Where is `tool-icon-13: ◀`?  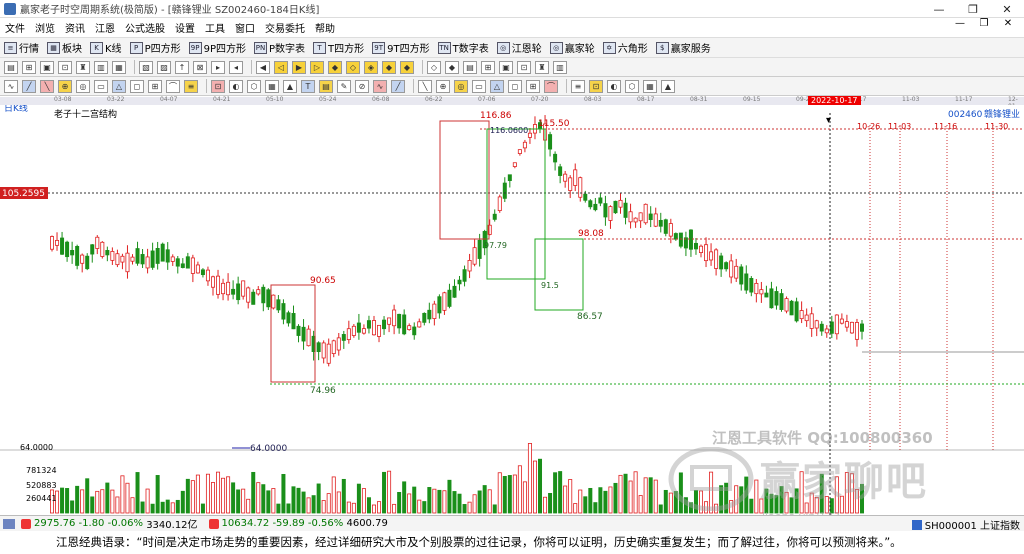 tool-icon-13: ◀ is located at coordinates (263, 67).